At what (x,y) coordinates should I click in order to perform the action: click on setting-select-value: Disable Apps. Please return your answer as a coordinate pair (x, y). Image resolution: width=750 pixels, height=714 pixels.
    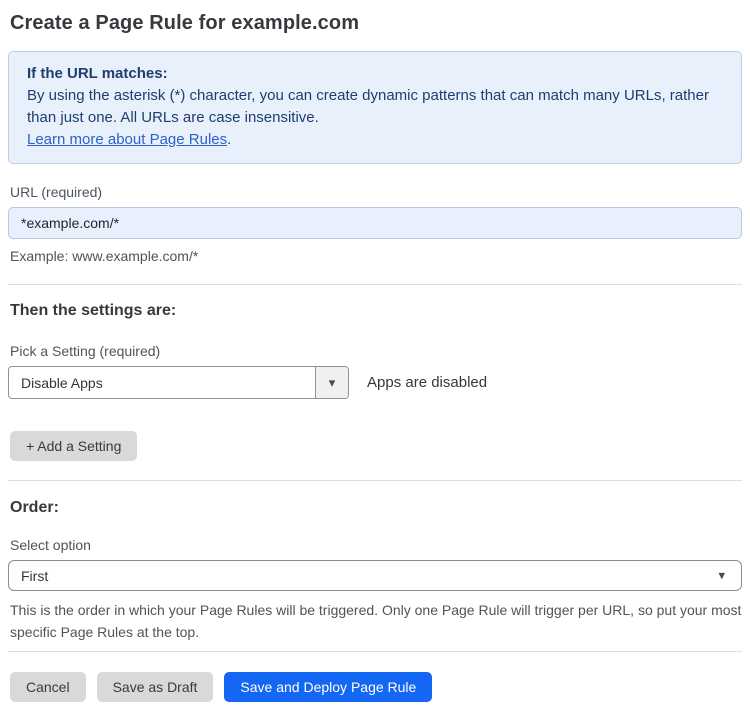
    Looking at the image, I should click on (62, 382).